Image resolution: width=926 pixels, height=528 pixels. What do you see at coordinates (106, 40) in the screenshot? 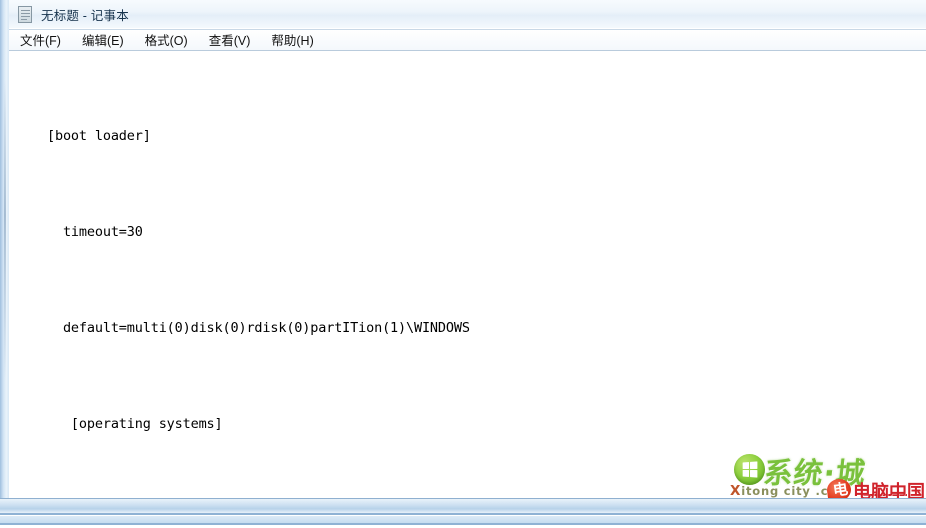
I see `menu-item-edit: 编辑(E)` at bounding box center [106, 40].